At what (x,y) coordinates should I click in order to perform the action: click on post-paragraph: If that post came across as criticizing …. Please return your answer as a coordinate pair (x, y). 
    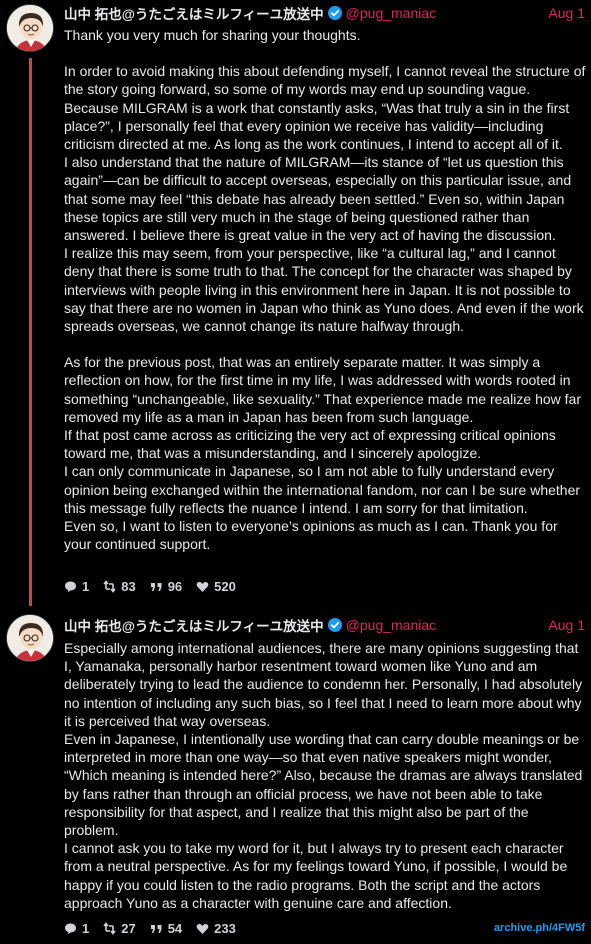
    Looking at the image, I should click on (310, 444).